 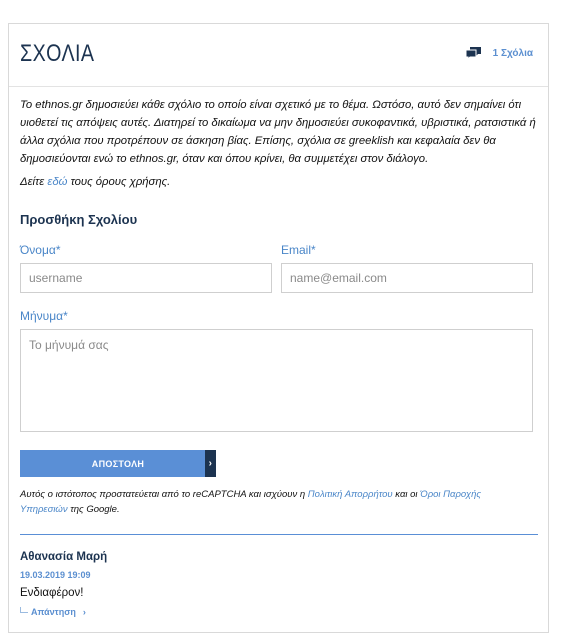 I want to click on comments-title: ΣΧΟΛΙΑ, so click(x=57, y=53).